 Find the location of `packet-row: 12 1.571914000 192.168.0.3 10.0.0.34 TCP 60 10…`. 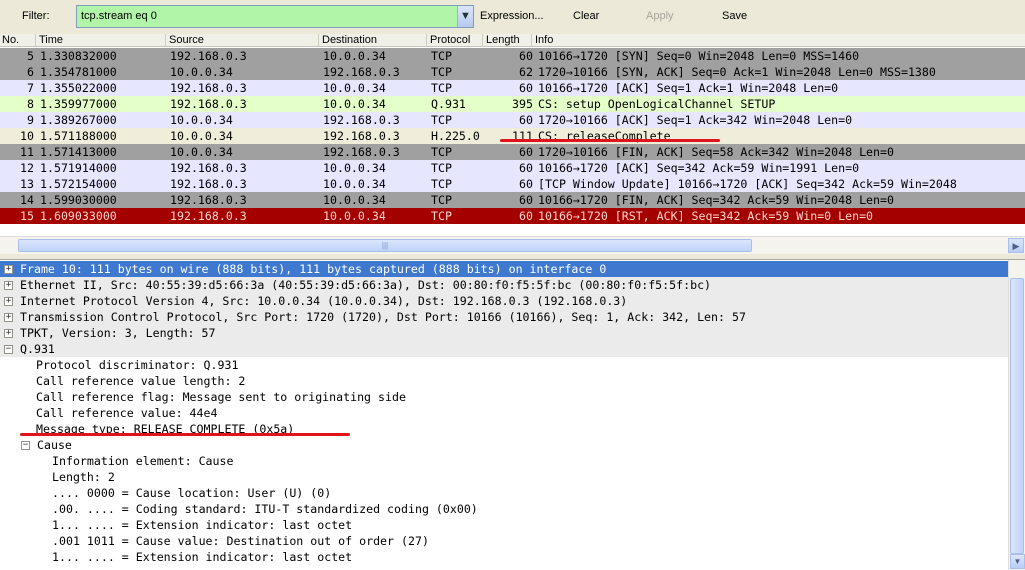

packet-row: 12 1.571914000 192.168.0.3 10.0.0.34 TCP 60 10… is located at coordinates (512, 168).